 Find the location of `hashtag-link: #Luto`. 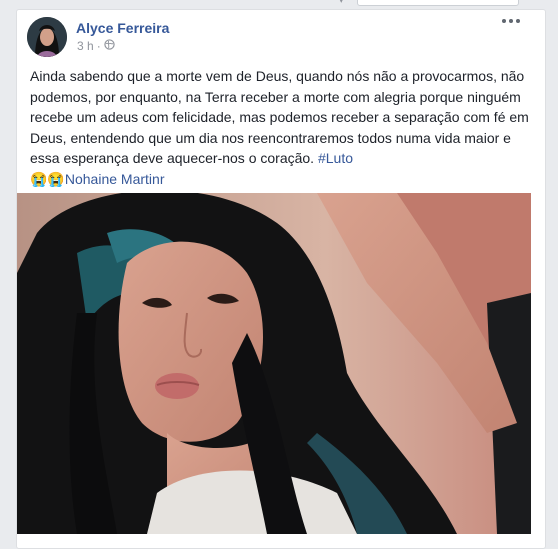

hashtag-link: #Luto is located at coordinates (335, 158).